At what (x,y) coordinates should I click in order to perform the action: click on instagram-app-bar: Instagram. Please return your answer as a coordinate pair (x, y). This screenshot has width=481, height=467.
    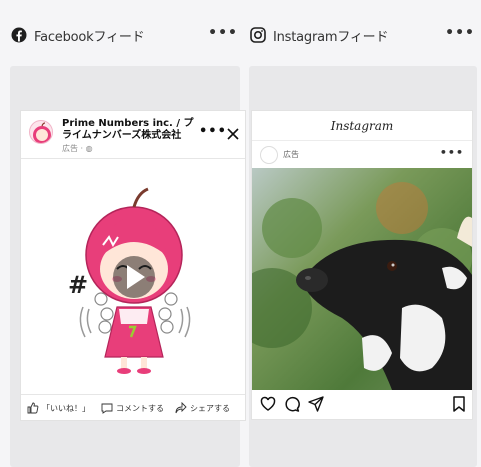
    Looking at the image, I should click on (362, 126).